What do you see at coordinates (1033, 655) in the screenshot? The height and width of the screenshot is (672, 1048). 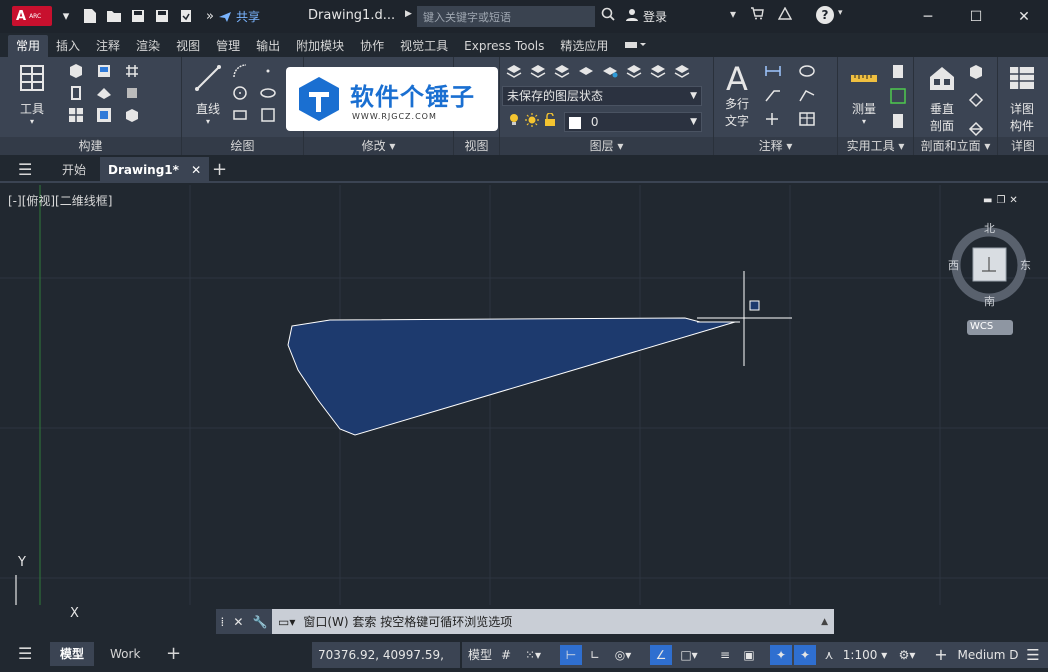 I see `customization-menu-icon: ☰` at bounding box center [1033, 655].